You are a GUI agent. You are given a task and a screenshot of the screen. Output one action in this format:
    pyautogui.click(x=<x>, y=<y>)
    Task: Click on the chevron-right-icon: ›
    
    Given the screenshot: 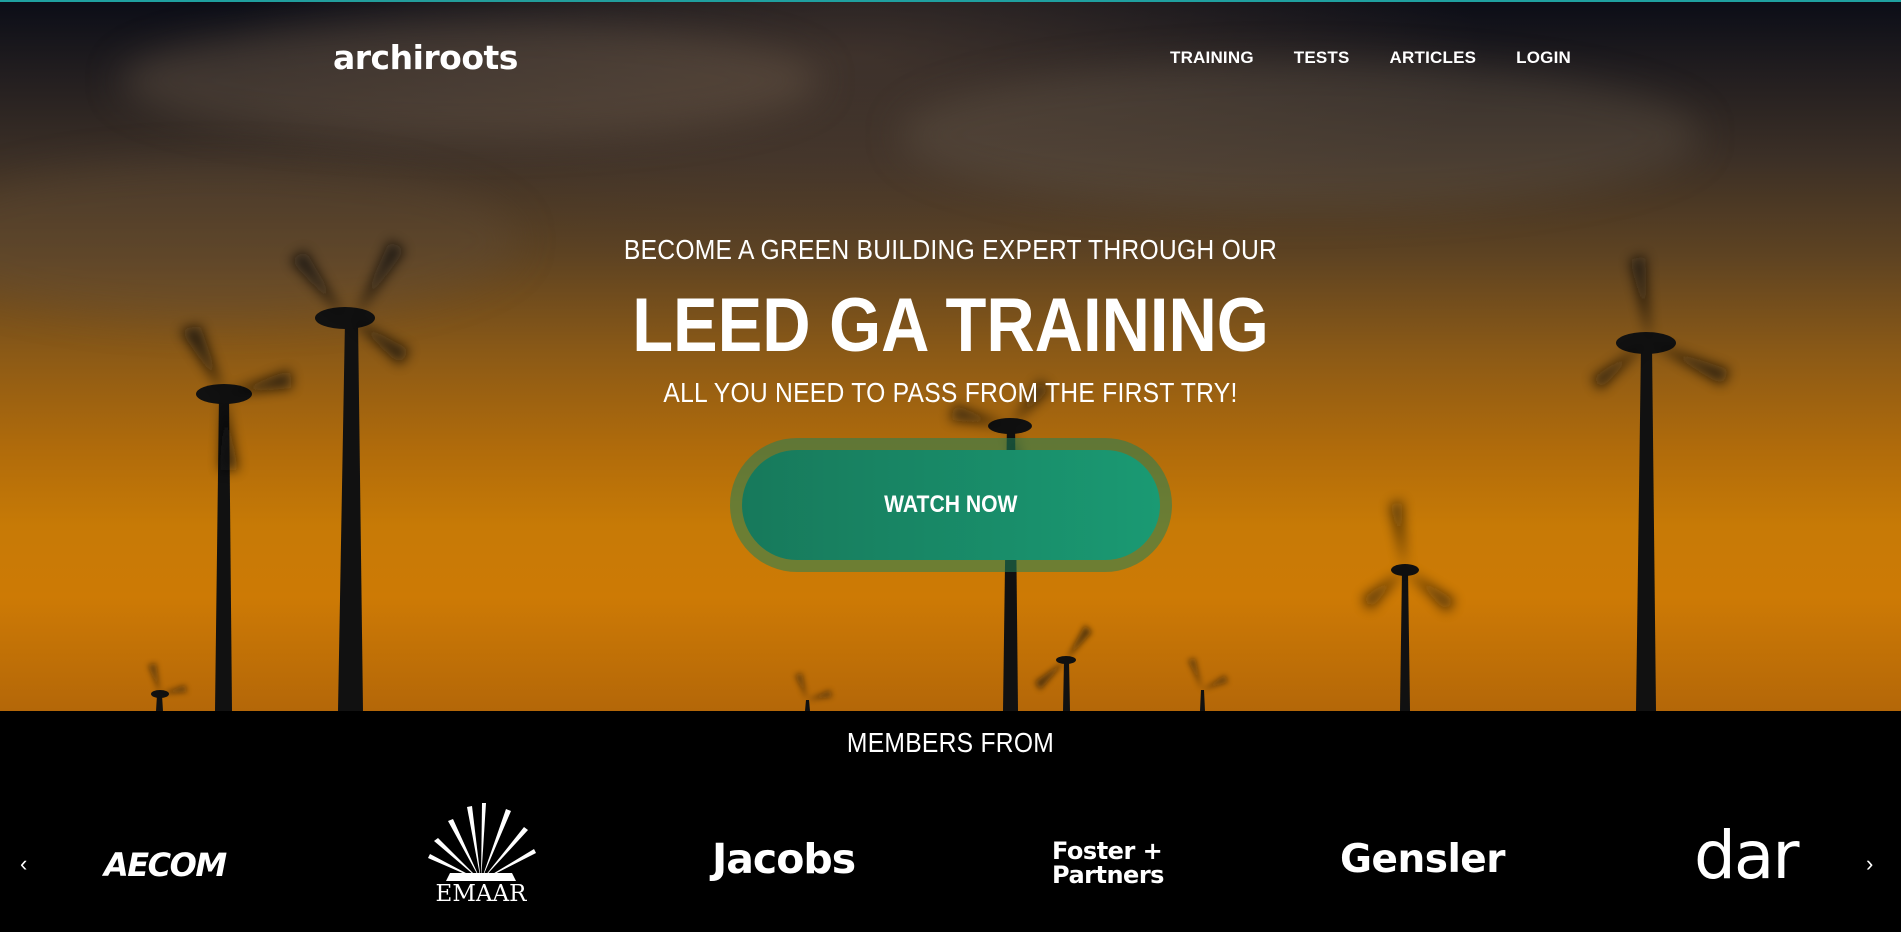 What is the action you would take?
    pyautogui.click(x=1869, y=864)
    